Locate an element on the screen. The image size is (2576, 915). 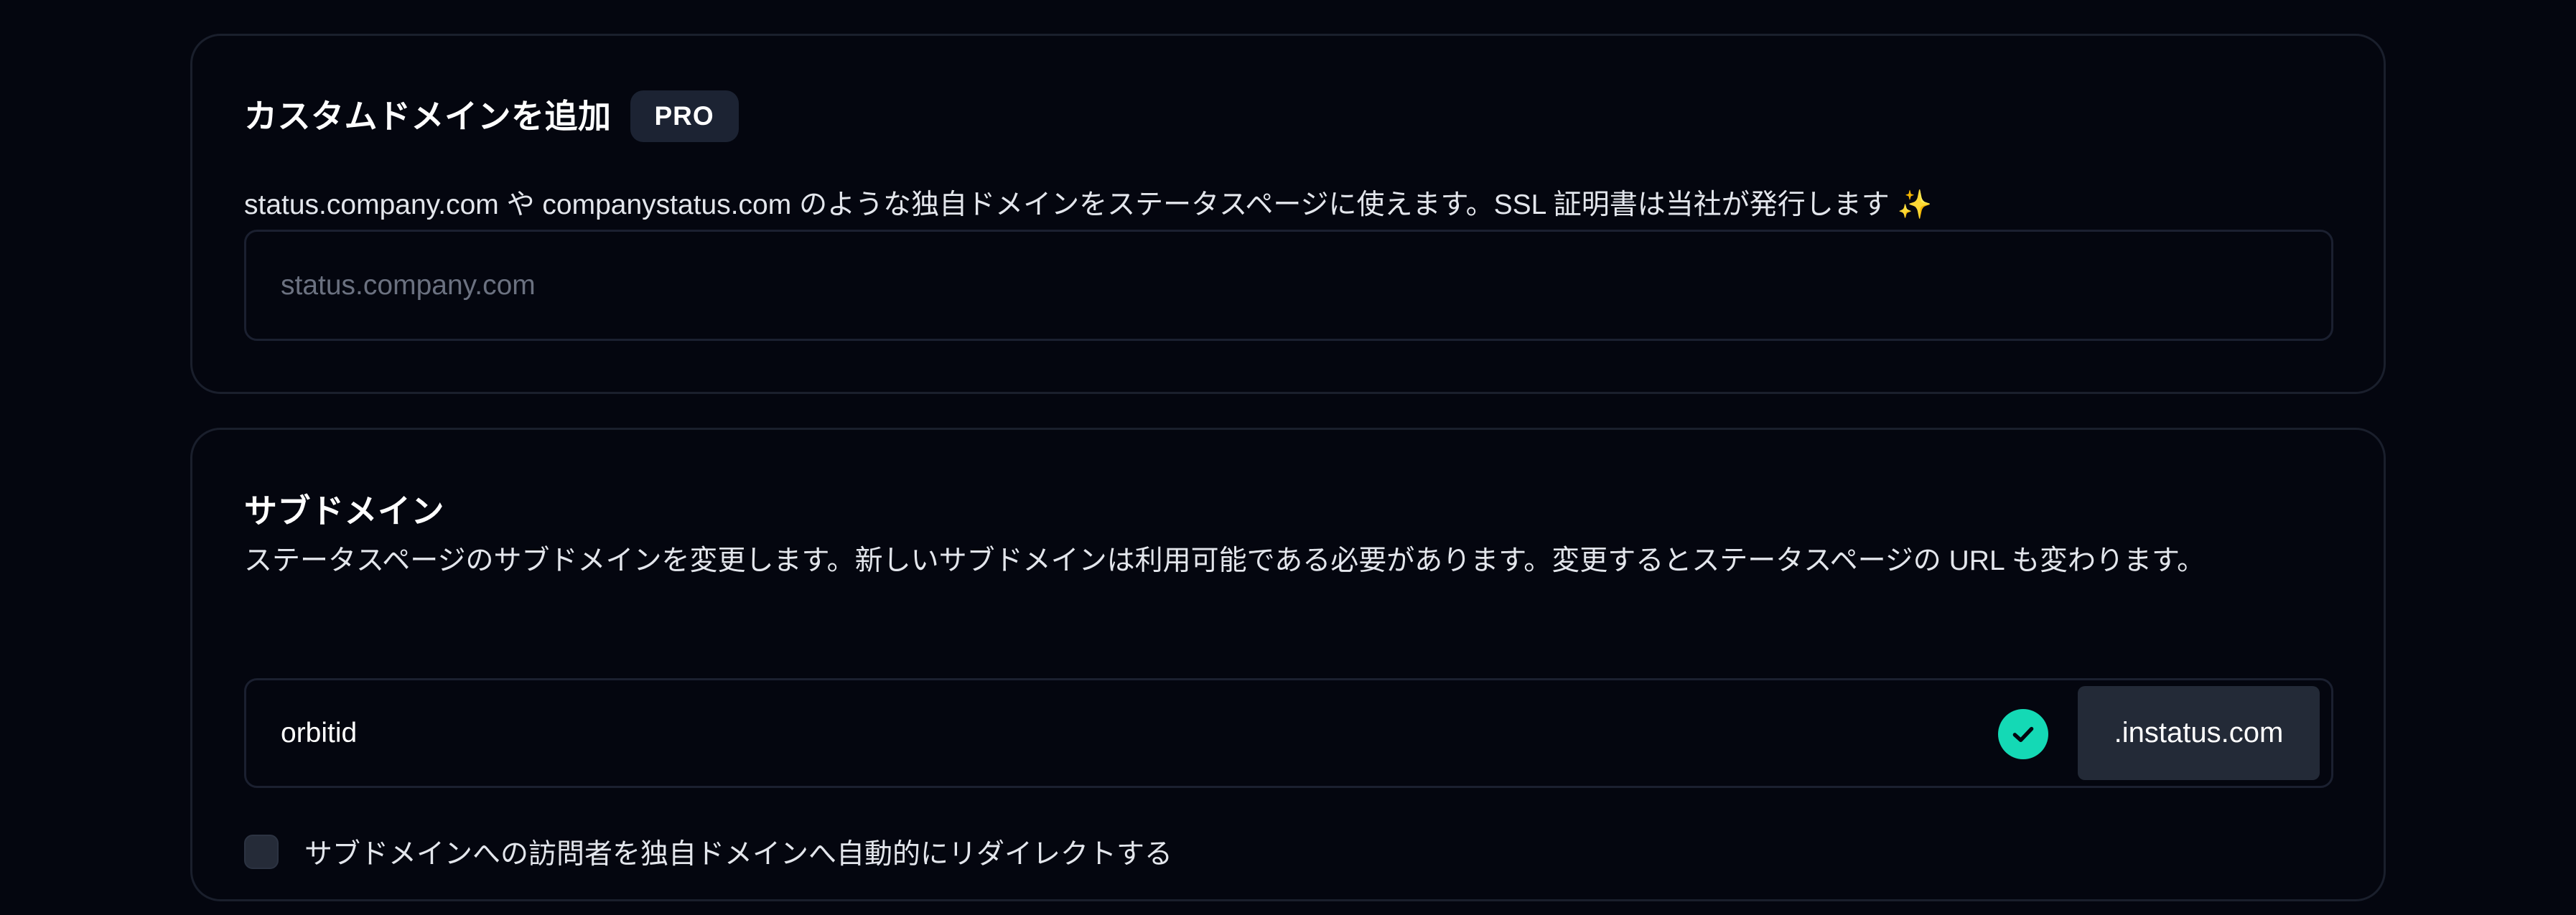
redirect-label: サブドメインへの訪問者を独自ドメインへ自動的にリダイレクトする is located at coordinates (738, 852).